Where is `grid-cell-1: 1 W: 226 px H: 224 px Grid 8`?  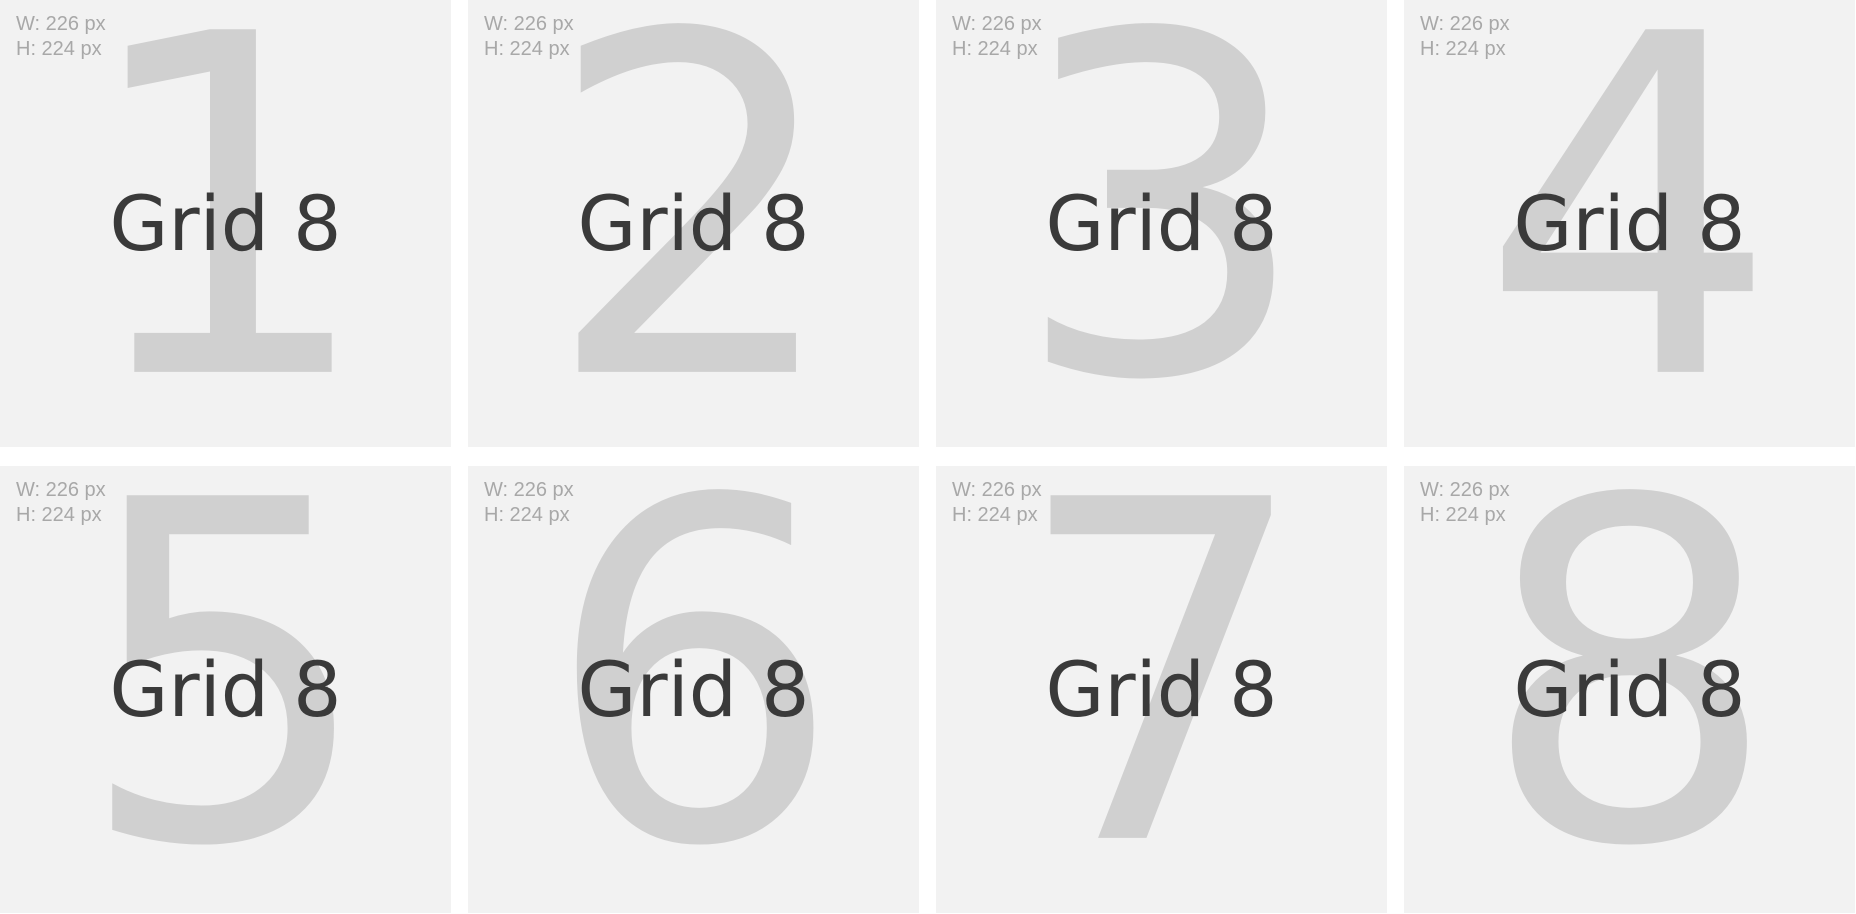
grid-cell-1: 1 W: 226 px H: 224 px Grid 8 is located at coordinates (225, 223).